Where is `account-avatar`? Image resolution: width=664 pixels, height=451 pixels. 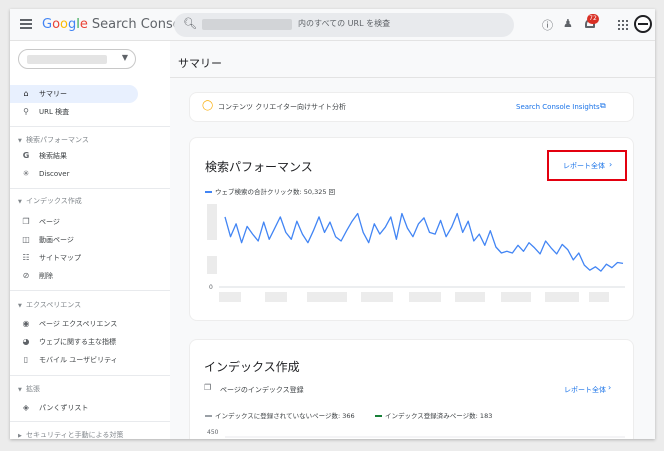
account-avatar is located at coordinates (643, 24).